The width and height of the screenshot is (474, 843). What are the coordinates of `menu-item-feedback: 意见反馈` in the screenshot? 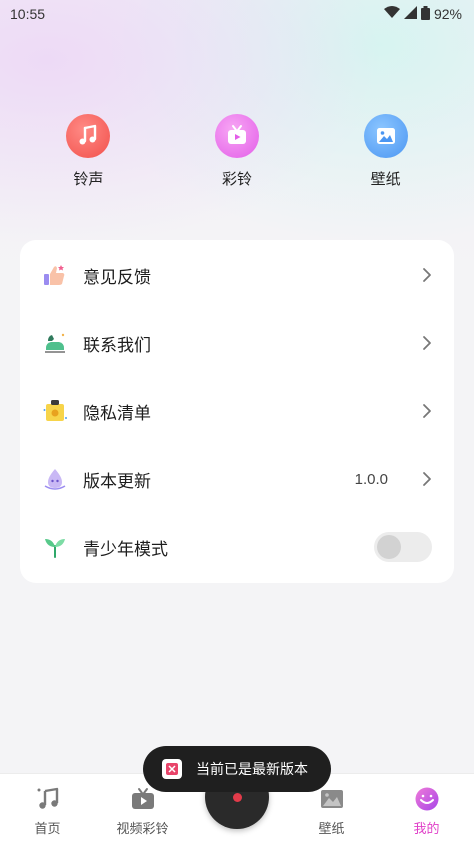 It's located at (237, 275).